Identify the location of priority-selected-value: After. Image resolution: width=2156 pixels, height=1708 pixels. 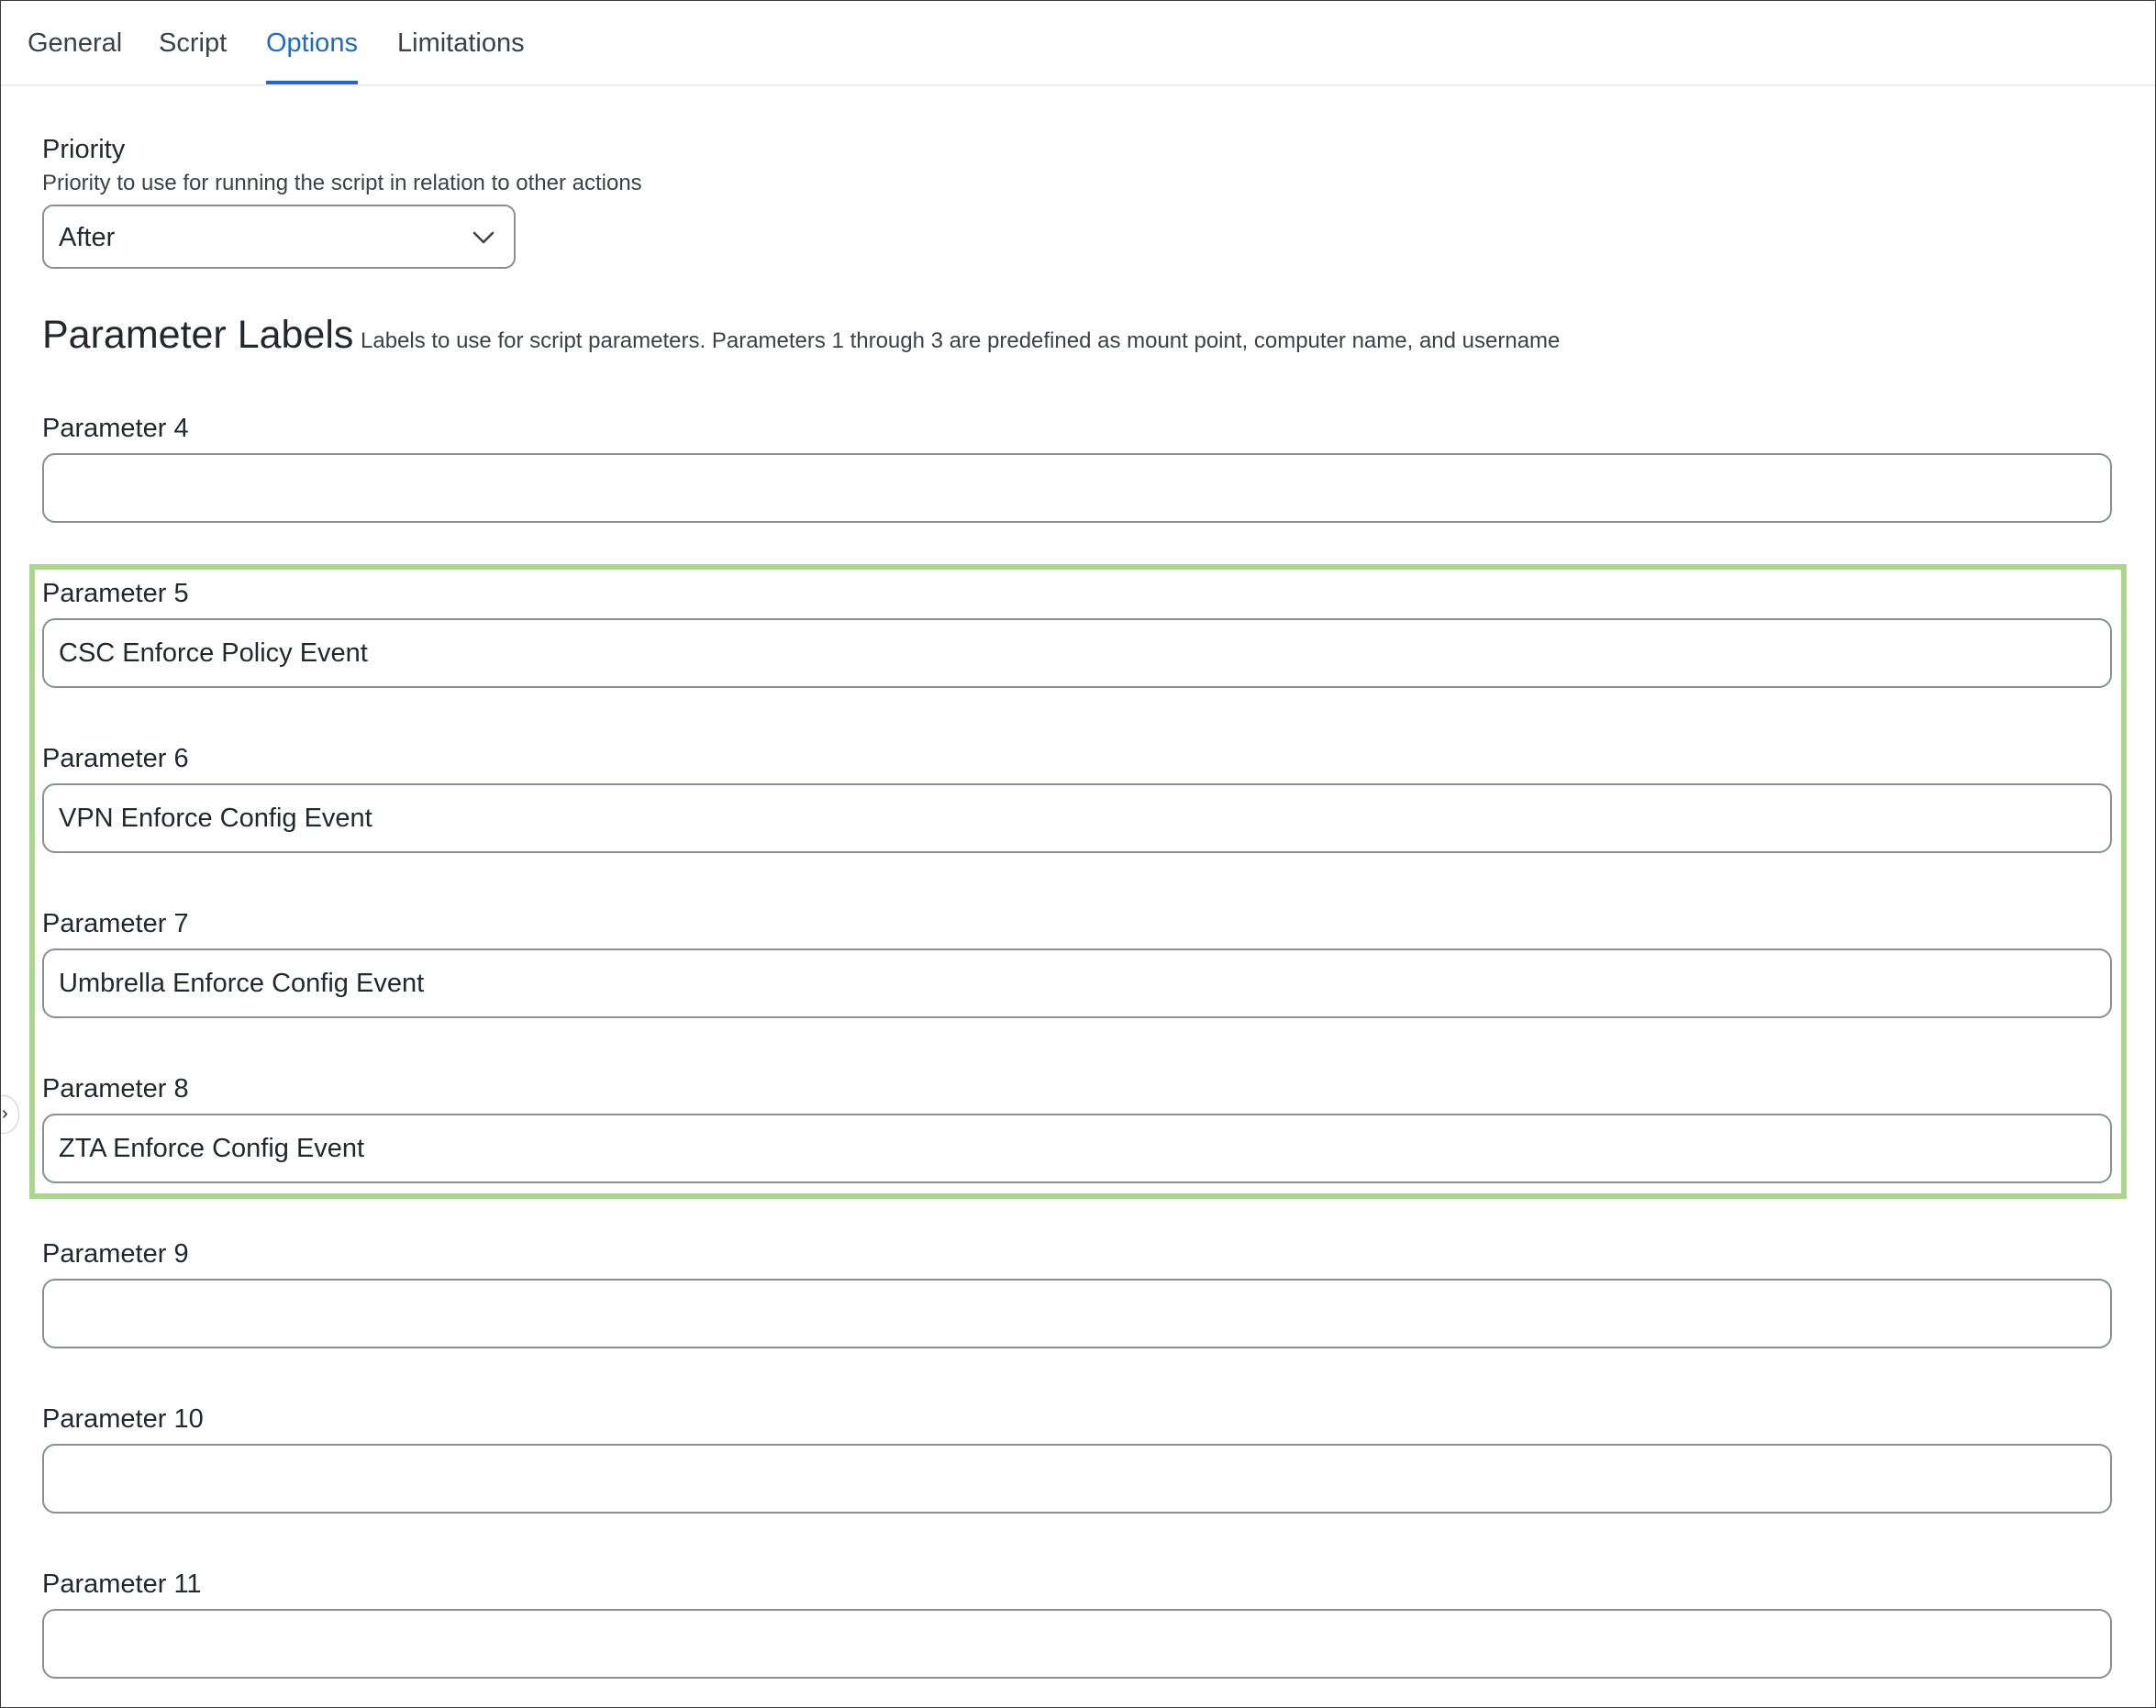
(87, 237).